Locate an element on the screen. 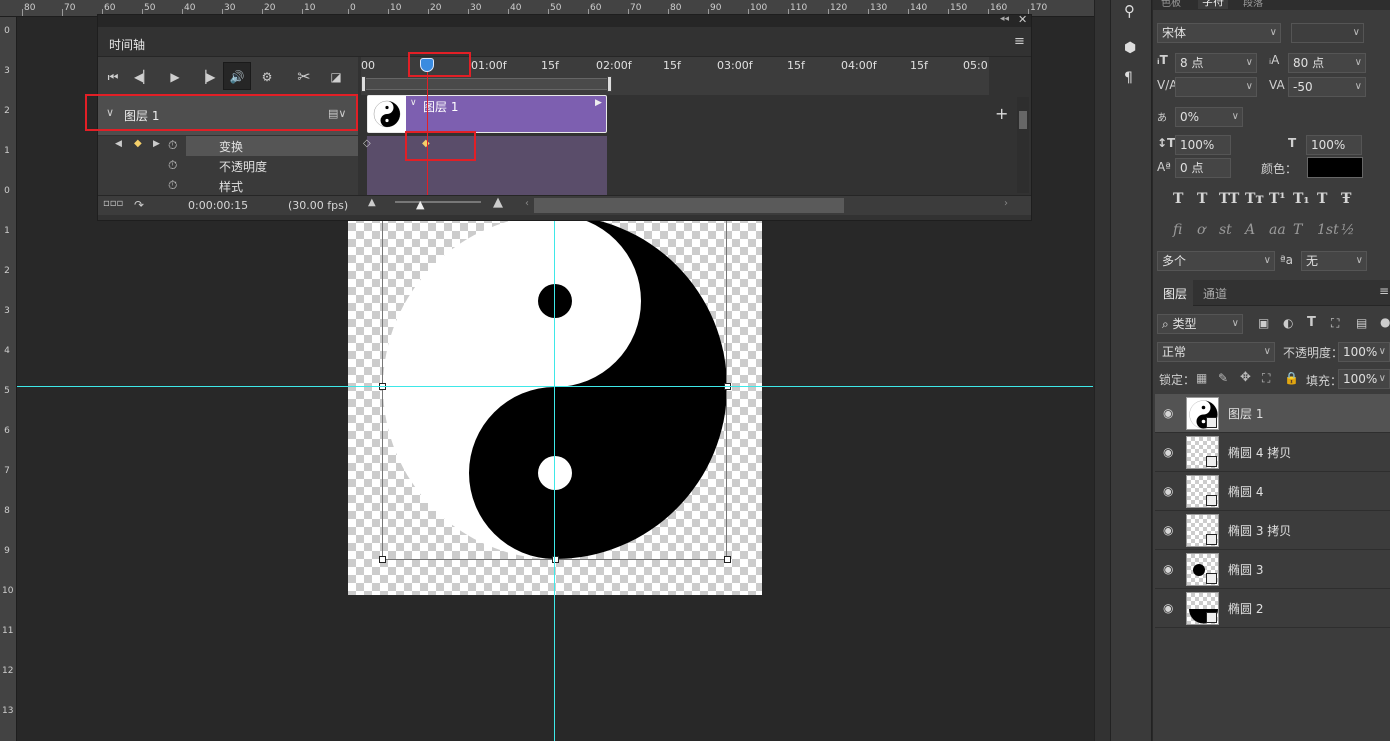 Image resolution: width=1390 pixels, height=741 pixels. layer-filter-select: ⌕ 类型 ∨ is located at coordinates (1200, 324).